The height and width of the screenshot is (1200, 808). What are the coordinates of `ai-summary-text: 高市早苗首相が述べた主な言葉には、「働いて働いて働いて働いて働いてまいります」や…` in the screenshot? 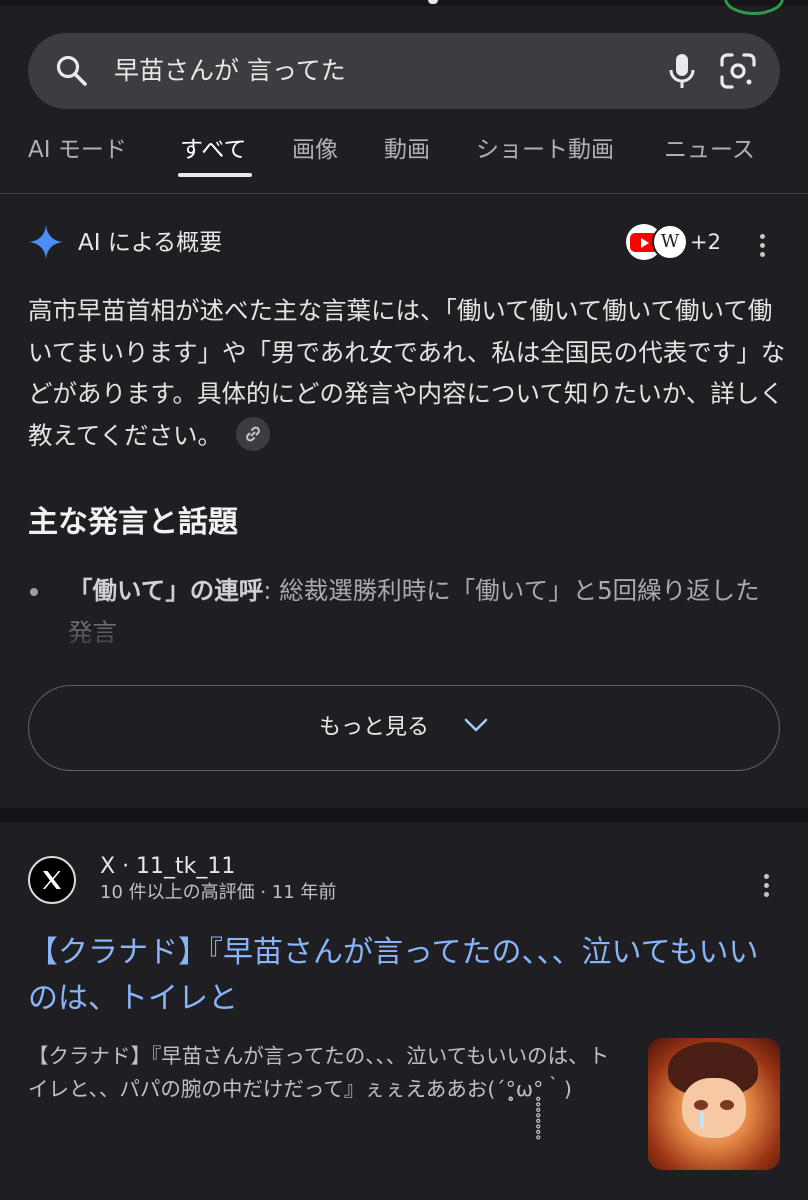 It's located at (407, 373).